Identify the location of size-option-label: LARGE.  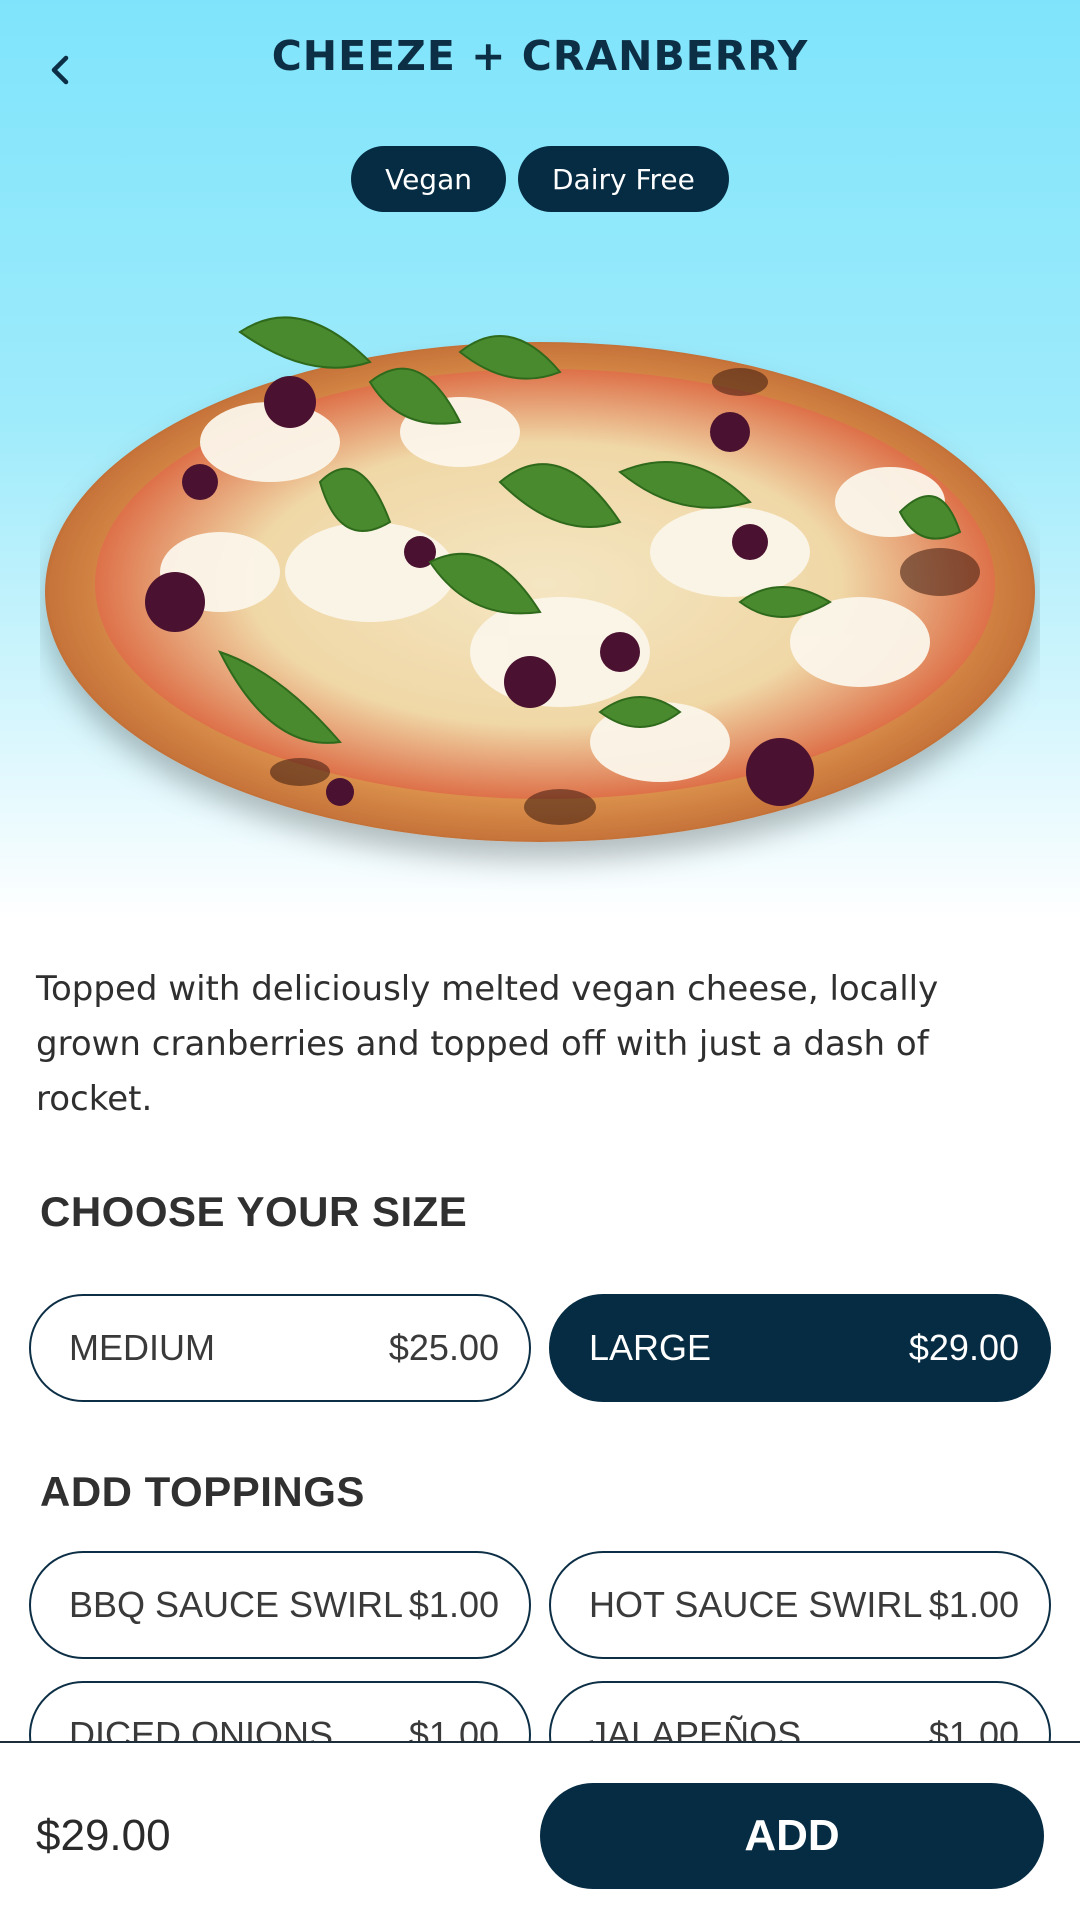
(650, 1347).